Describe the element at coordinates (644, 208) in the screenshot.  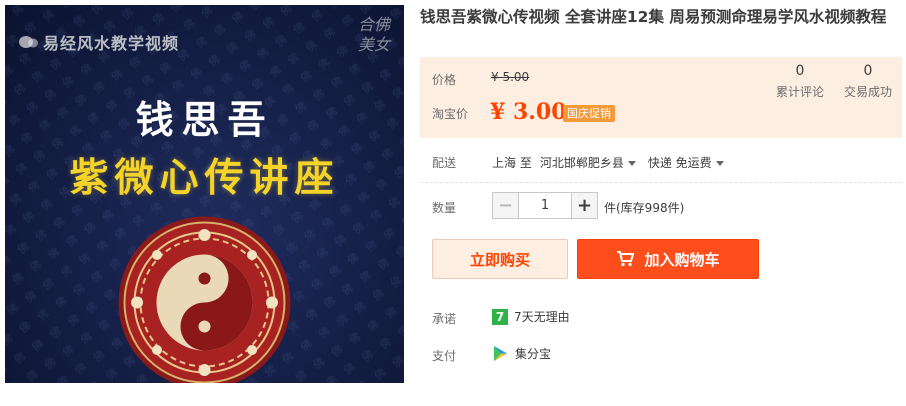
I see `stock-text: 件(库存998件)` at that location.